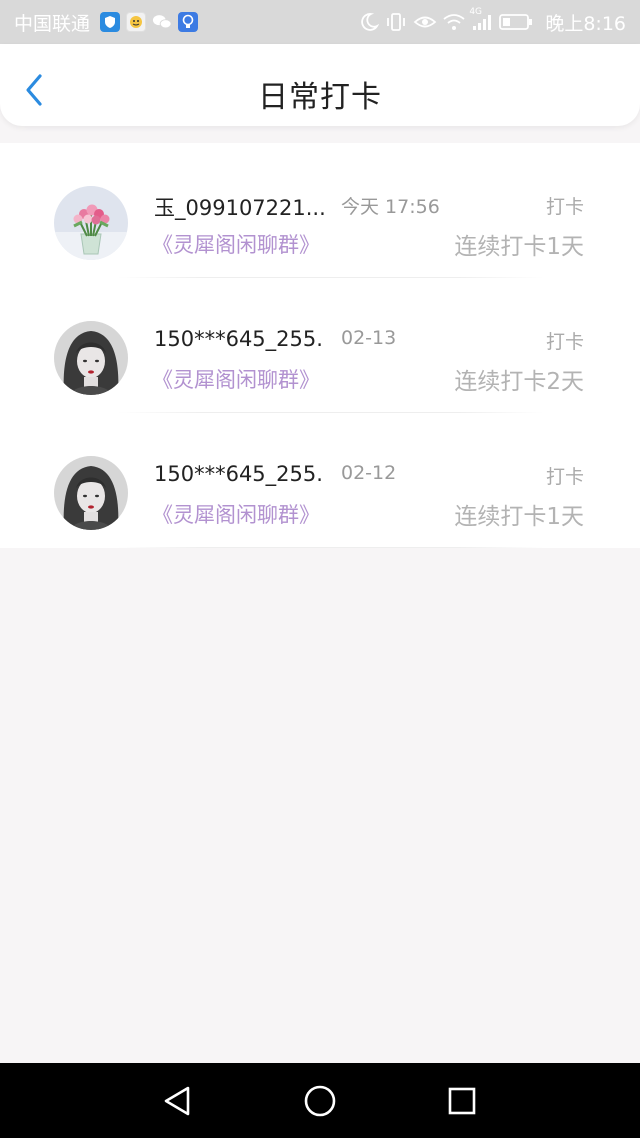 This screenshot has height=1138, width=640. What do you see at coordinates (188, 22) in the screenshot?
I see `bulb-app-icon` at bounding box center [188, 22].